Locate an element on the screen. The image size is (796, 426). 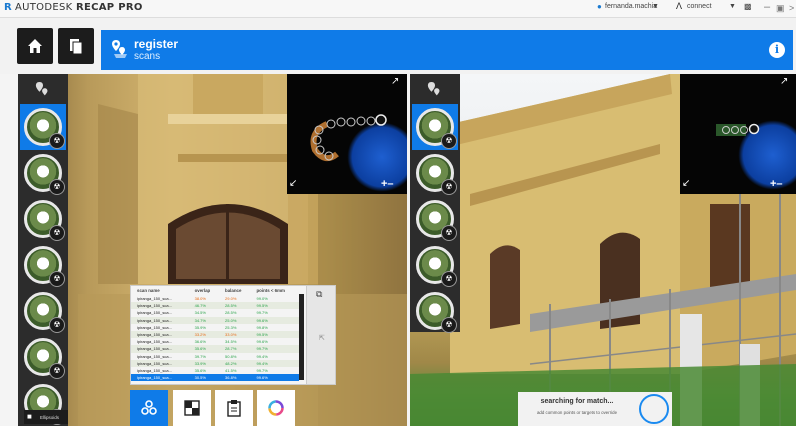
overlap-cell: 34.5% is located at coordinates (200, 313).